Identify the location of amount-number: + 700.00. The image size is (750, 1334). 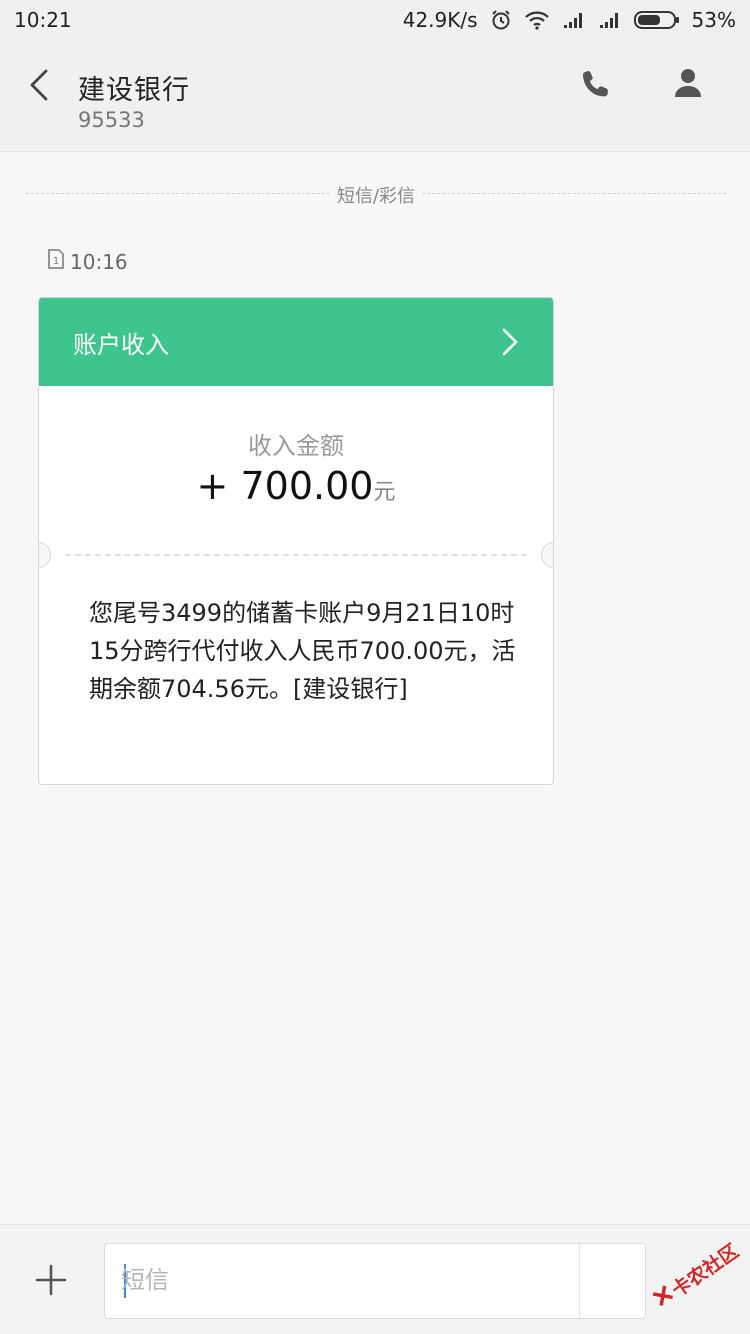
(285, 486).